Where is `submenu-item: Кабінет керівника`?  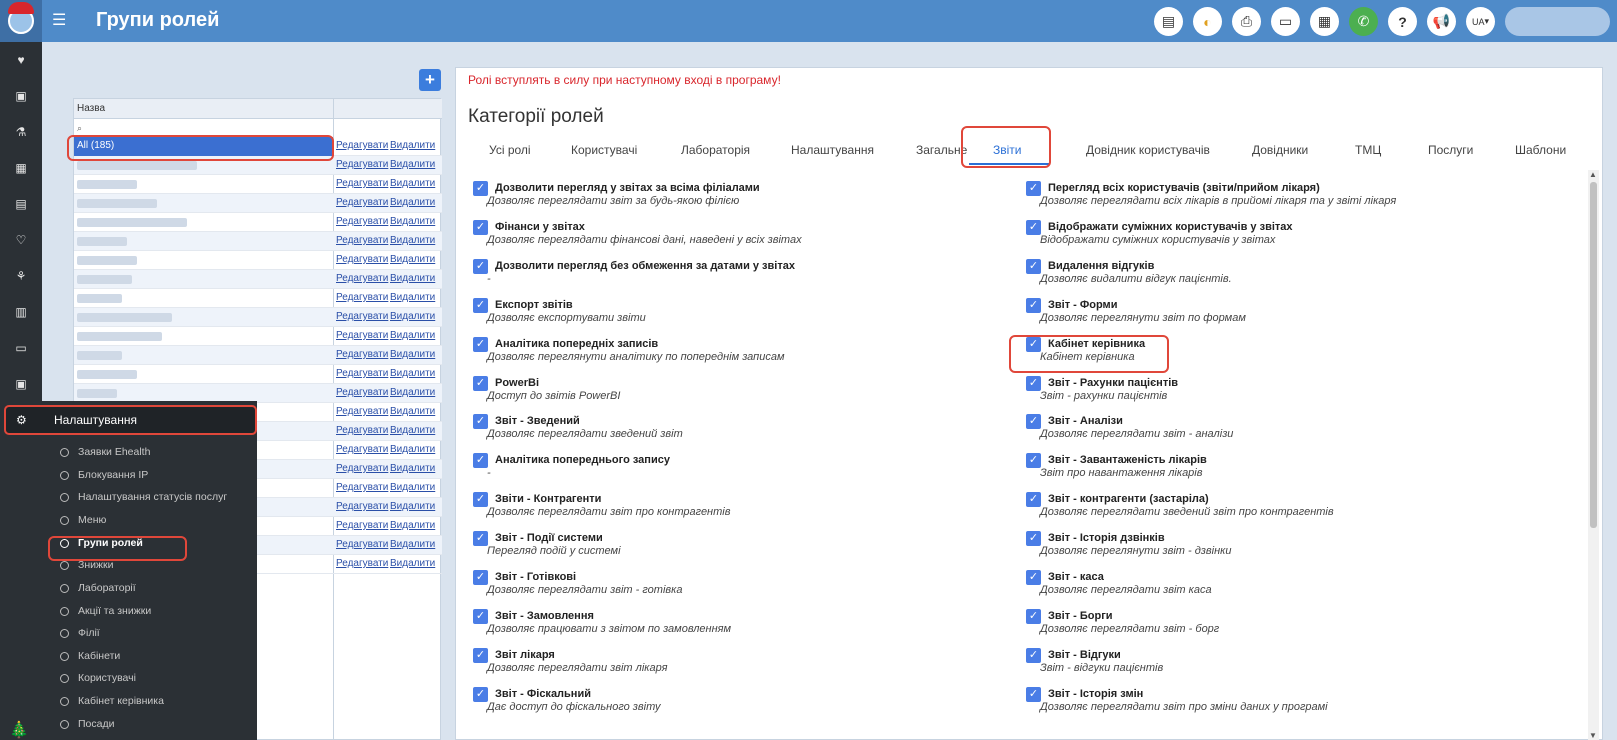
submenu-item: Кабінет керівника is located at coordinates (112, 701).